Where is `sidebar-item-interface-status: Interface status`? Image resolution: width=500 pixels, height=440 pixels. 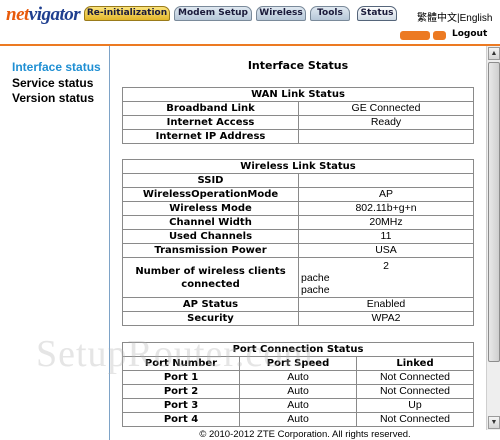
sidebar-item-interface-status: Interface status is located at coordinates (56, 67).